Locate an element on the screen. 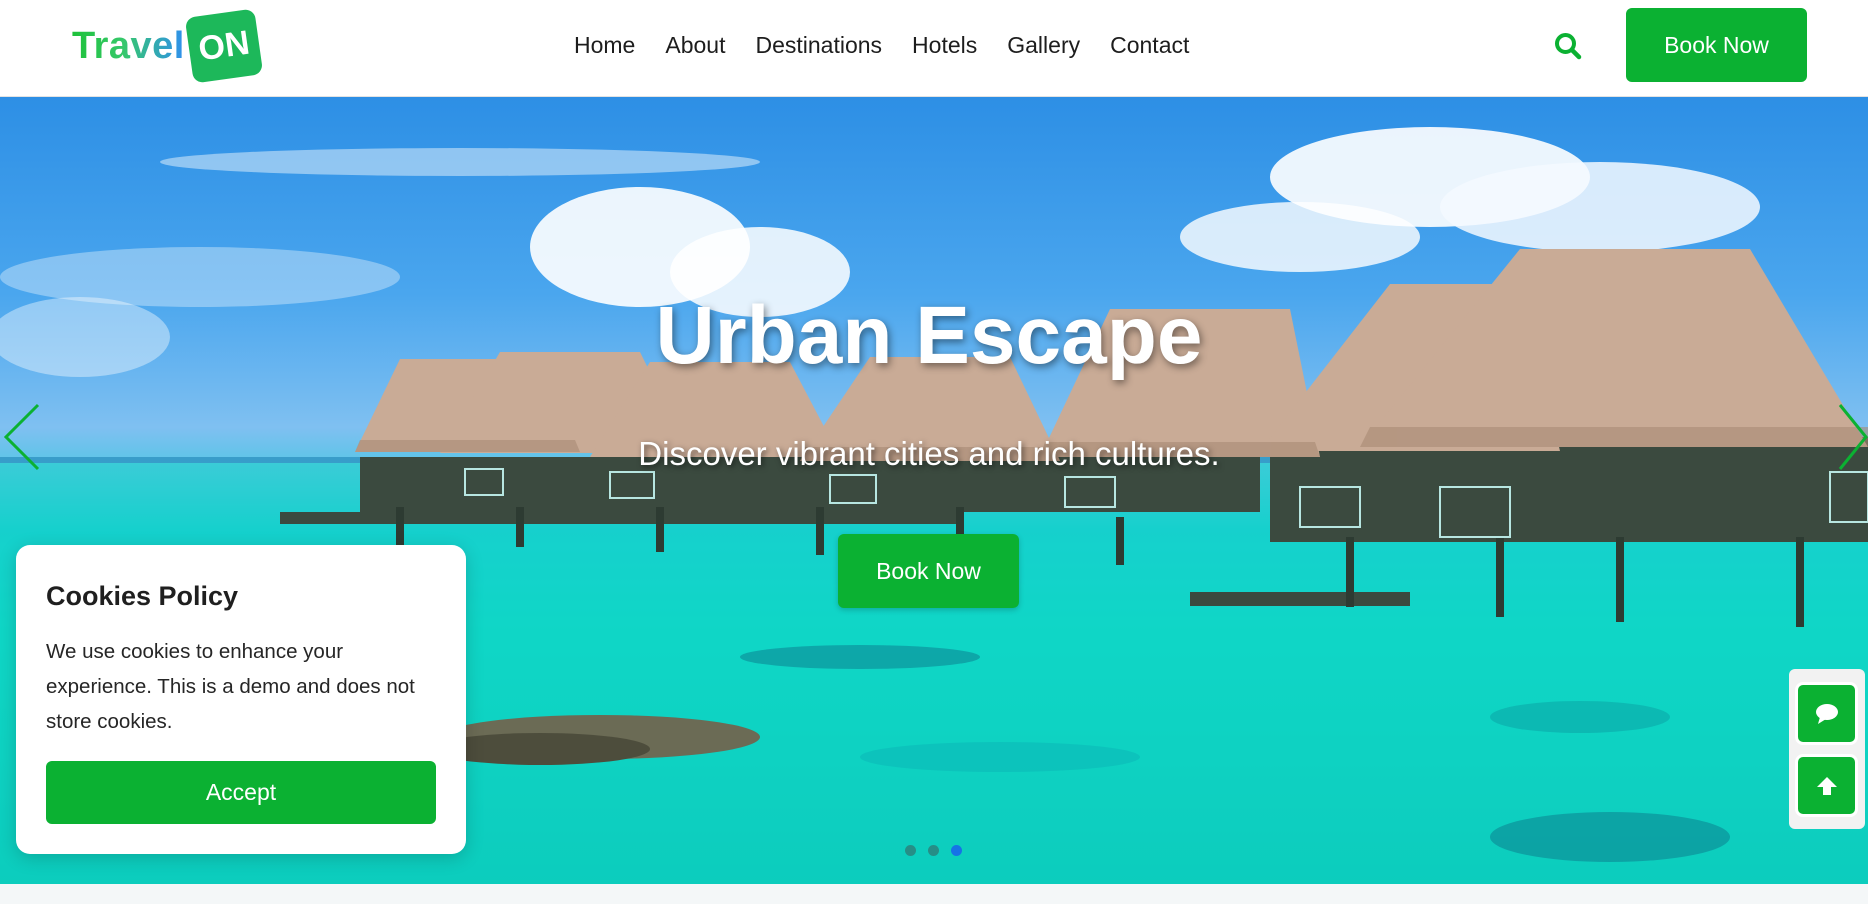  slider-next-button is located at coordinates (1852, 437).